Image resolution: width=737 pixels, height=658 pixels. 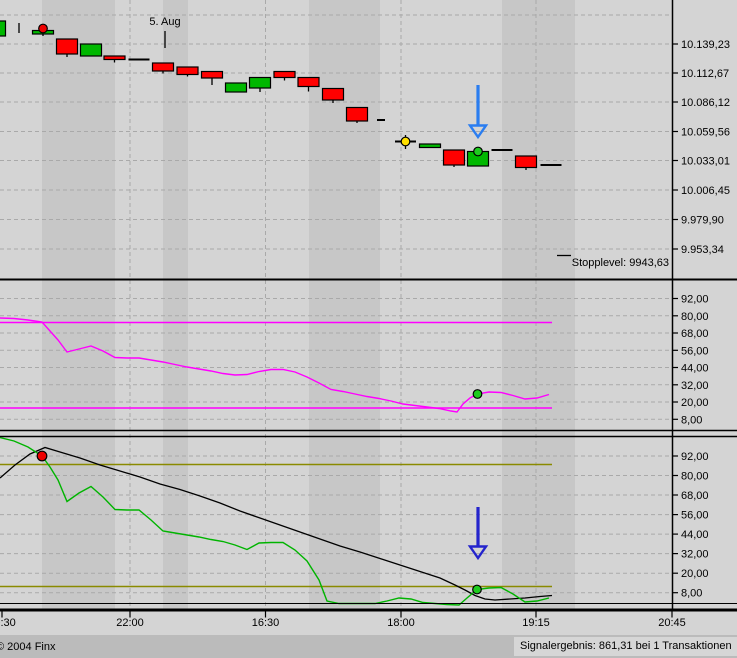 I want to click on axis-label-indicator-2: 20,00, so click(x=695, y=574).